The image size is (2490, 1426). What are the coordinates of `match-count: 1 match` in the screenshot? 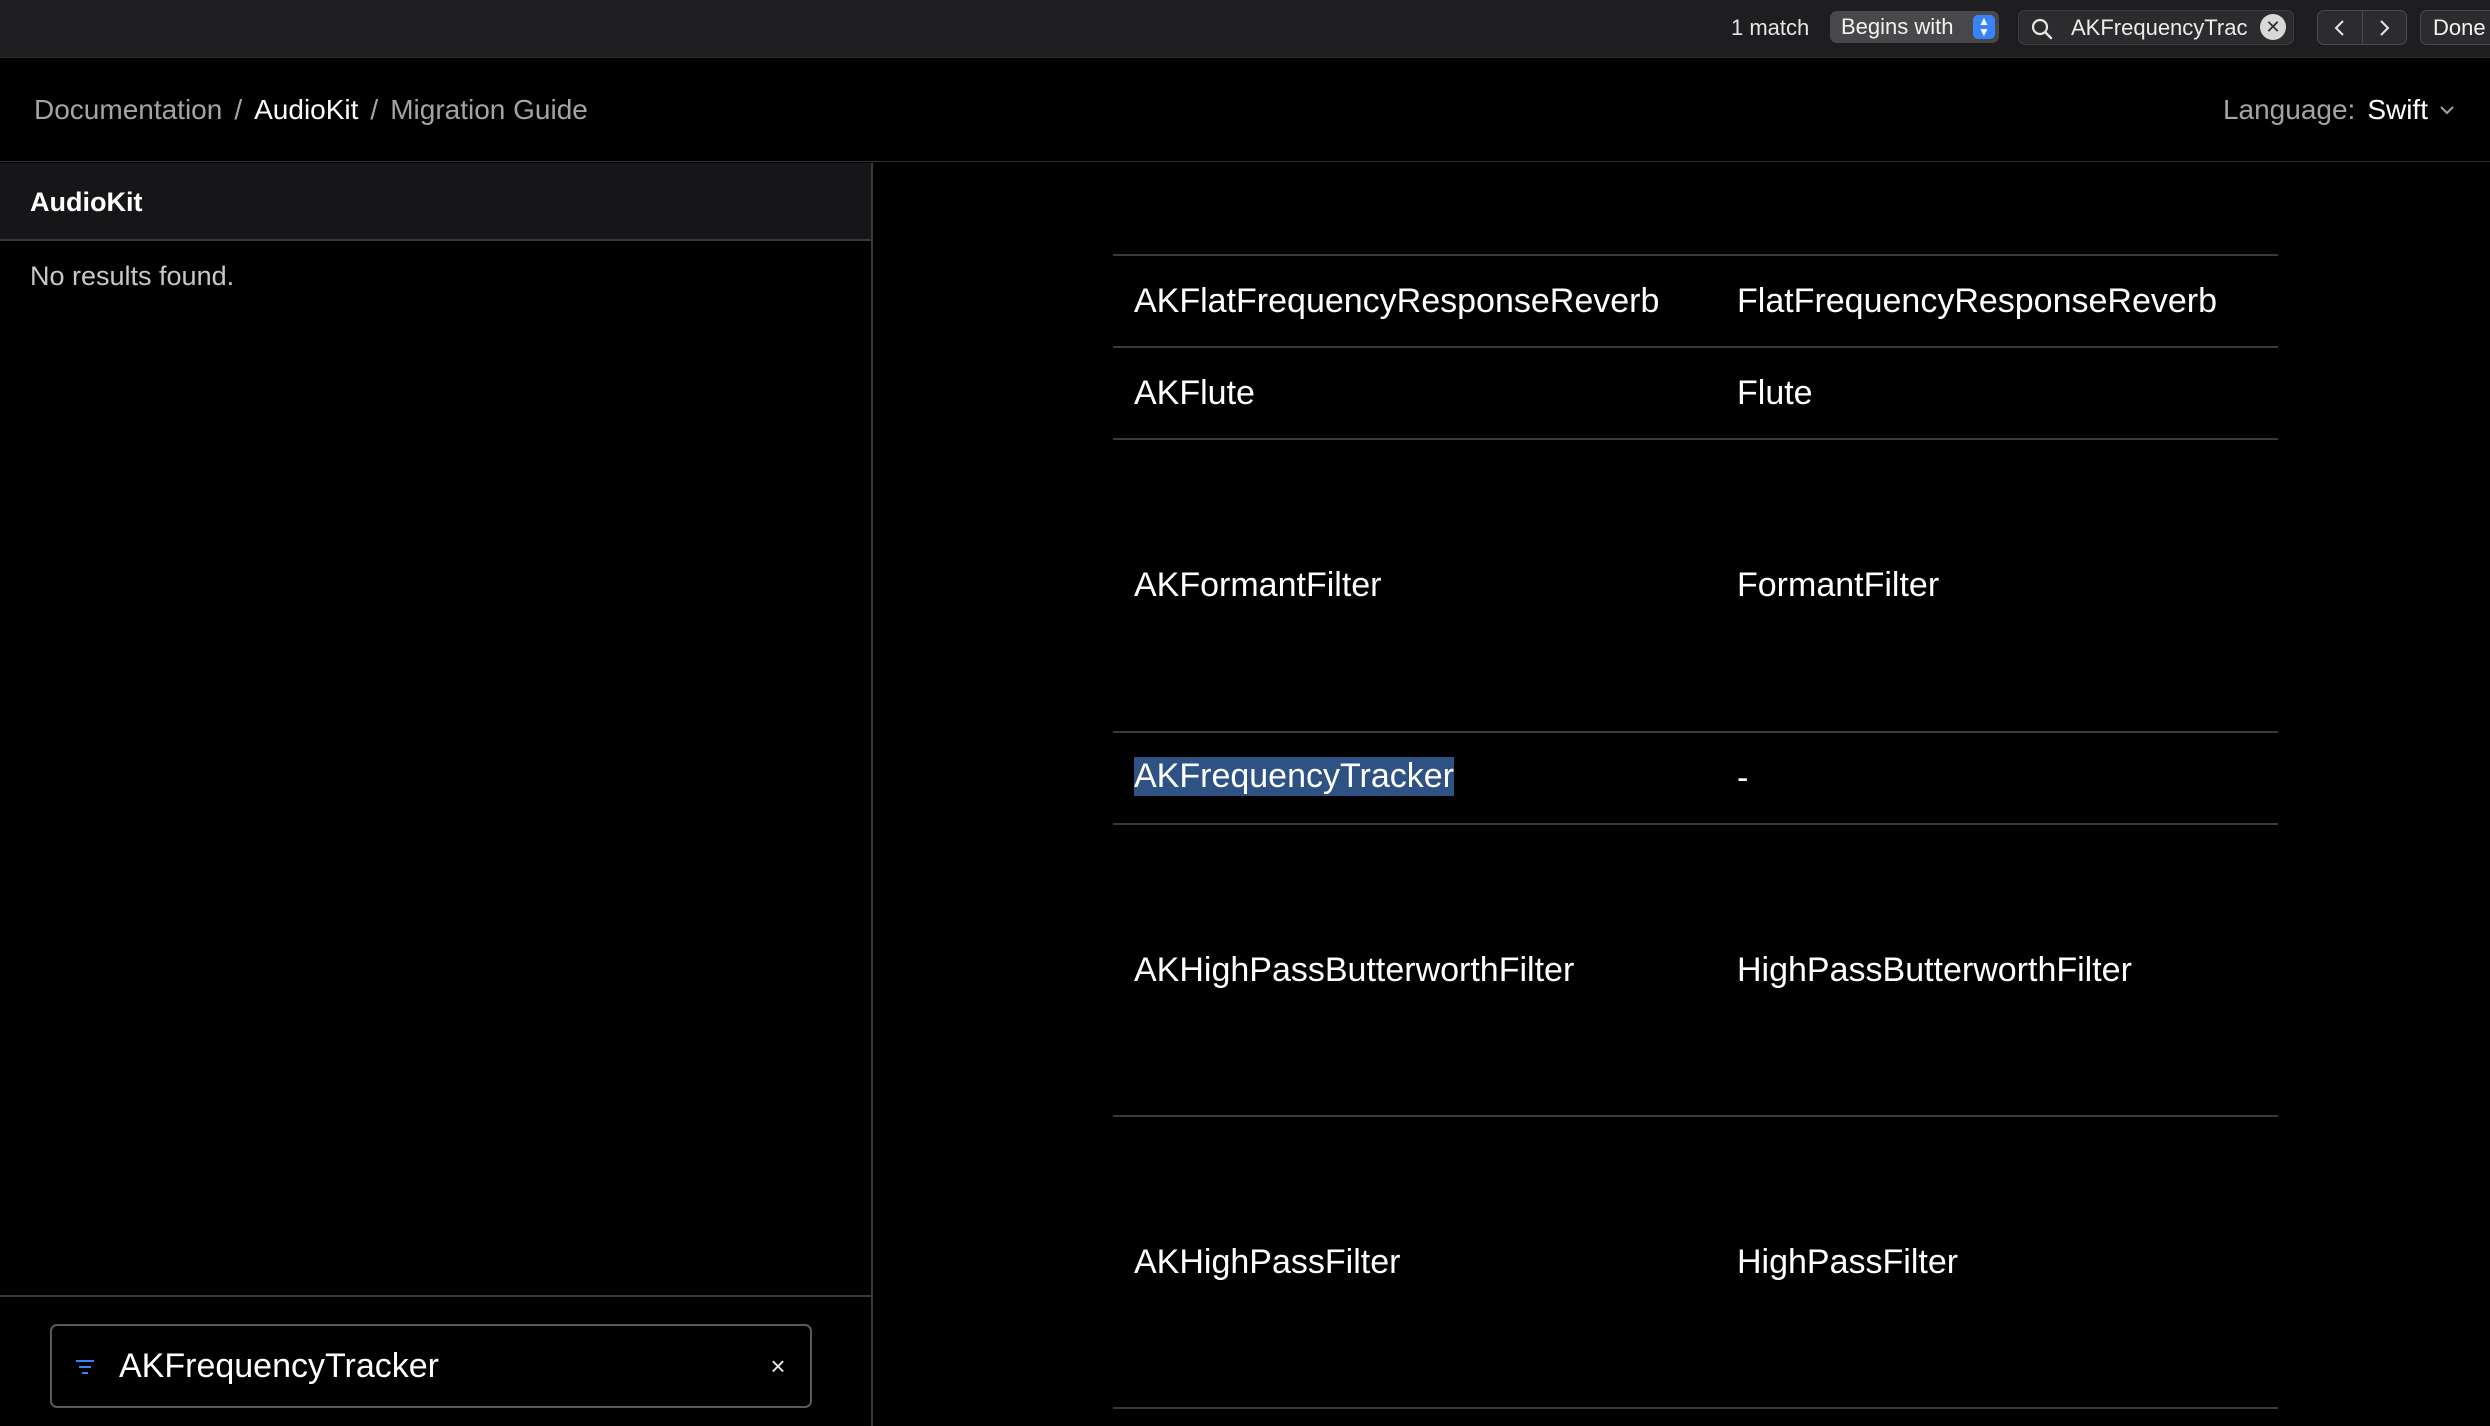 It's located at (1770, 27).